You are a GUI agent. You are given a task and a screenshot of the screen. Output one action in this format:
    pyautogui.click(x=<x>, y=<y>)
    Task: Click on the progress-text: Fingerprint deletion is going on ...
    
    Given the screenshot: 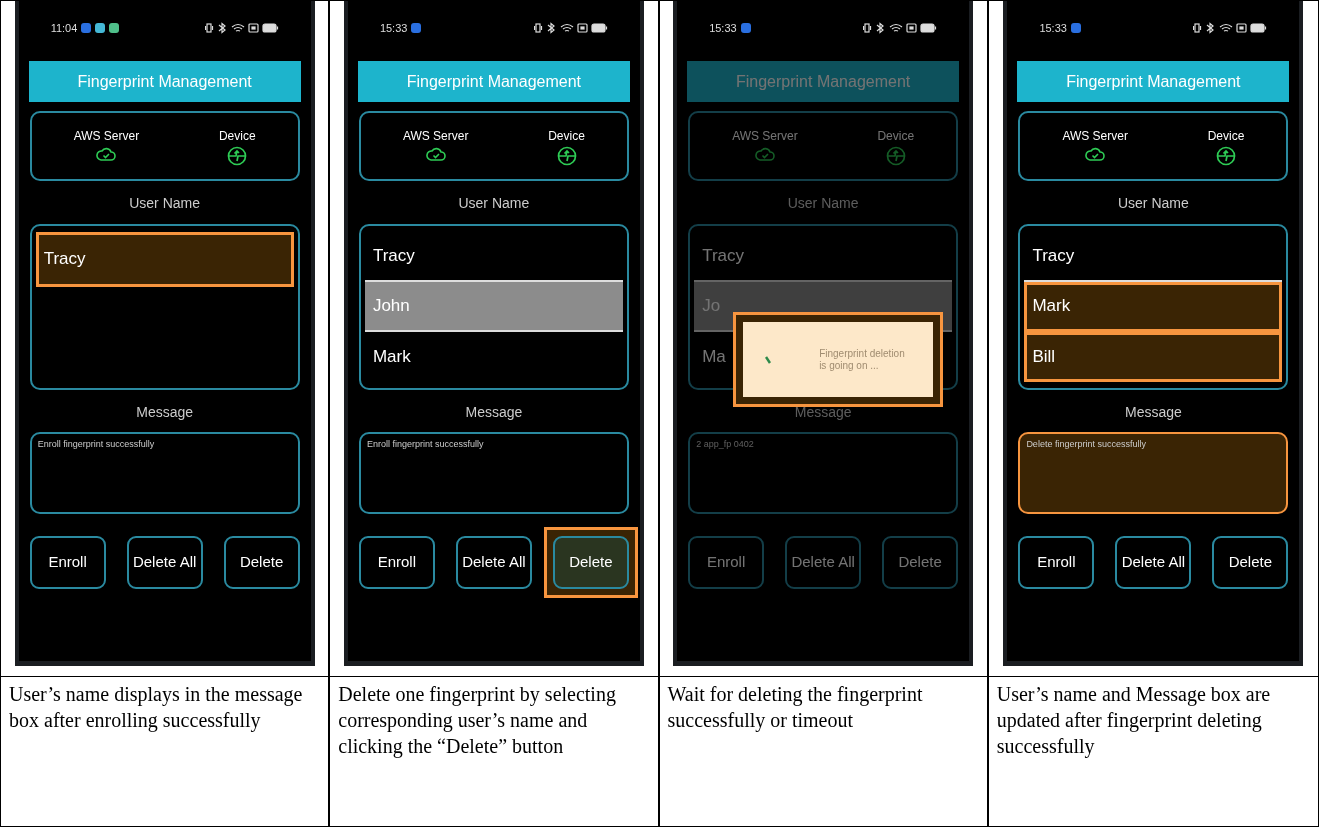 What is the action you would take?
    pyautogui.click(x=862, y=359)
    